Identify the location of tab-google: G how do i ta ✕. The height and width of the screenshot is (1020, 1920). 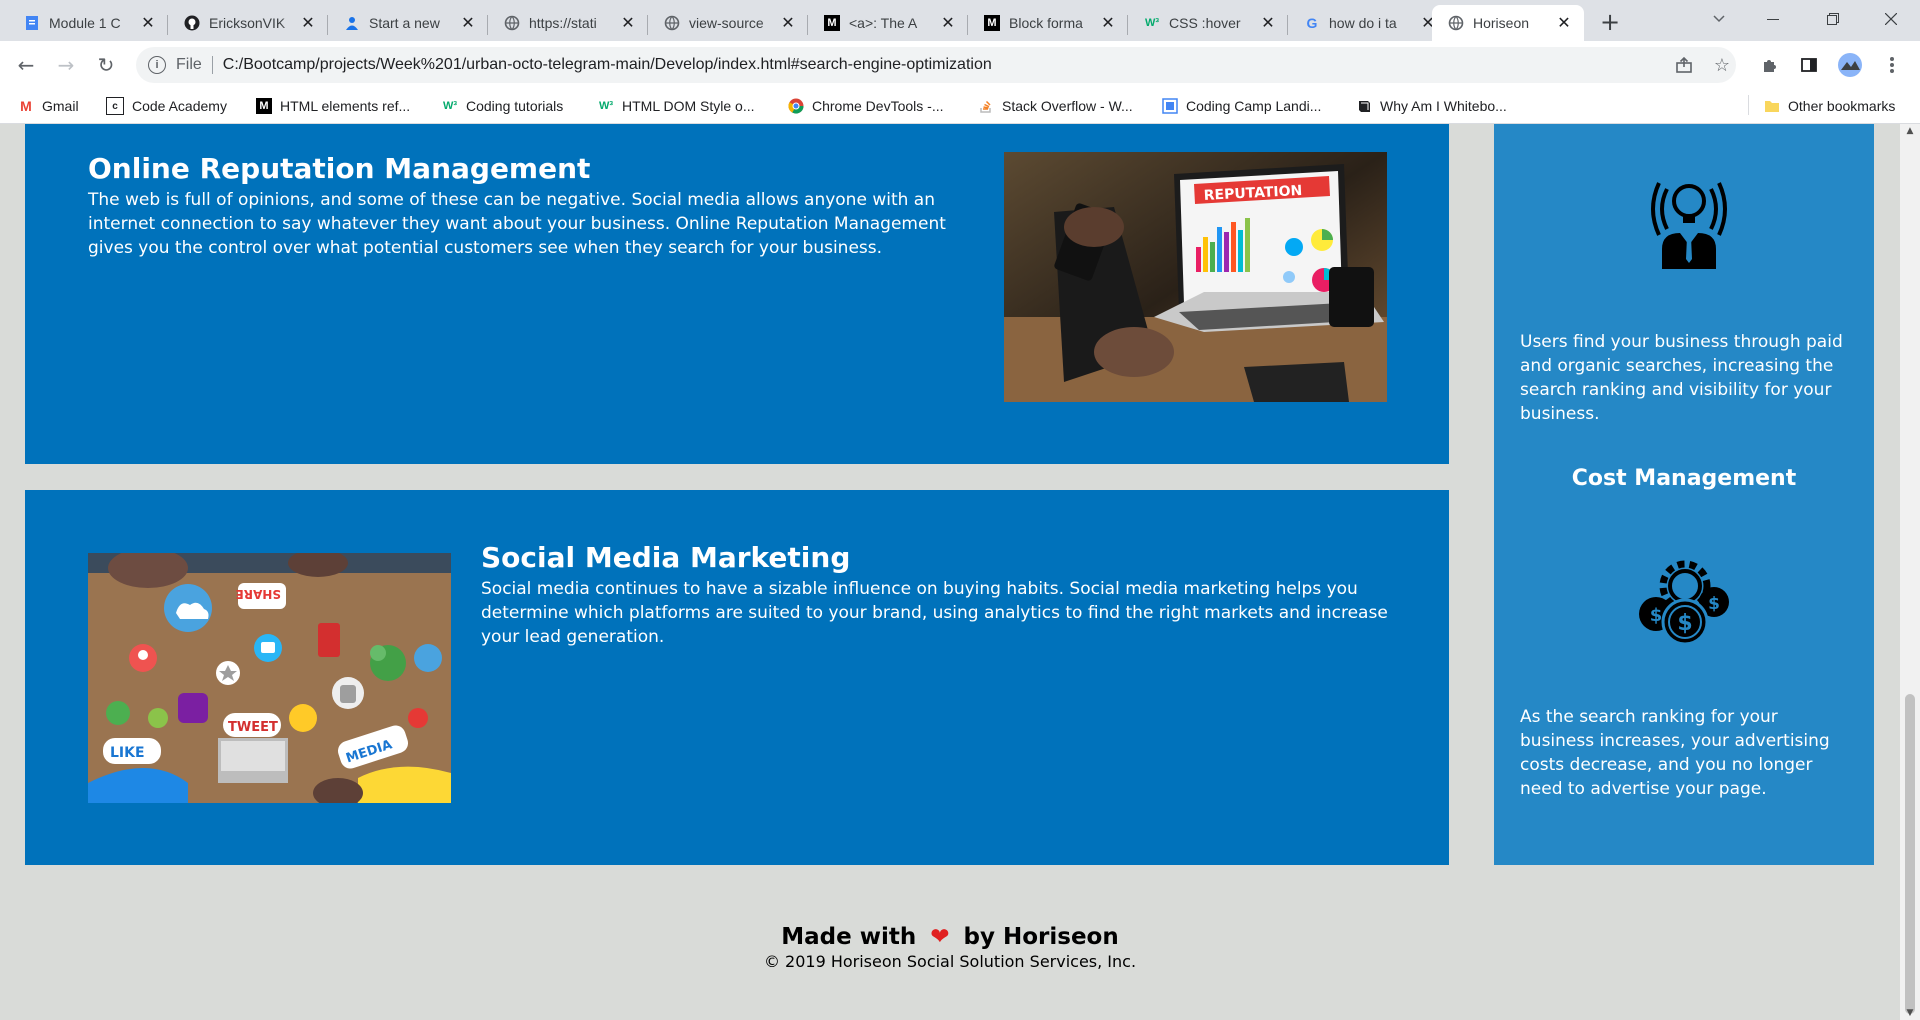
(1368, 23).